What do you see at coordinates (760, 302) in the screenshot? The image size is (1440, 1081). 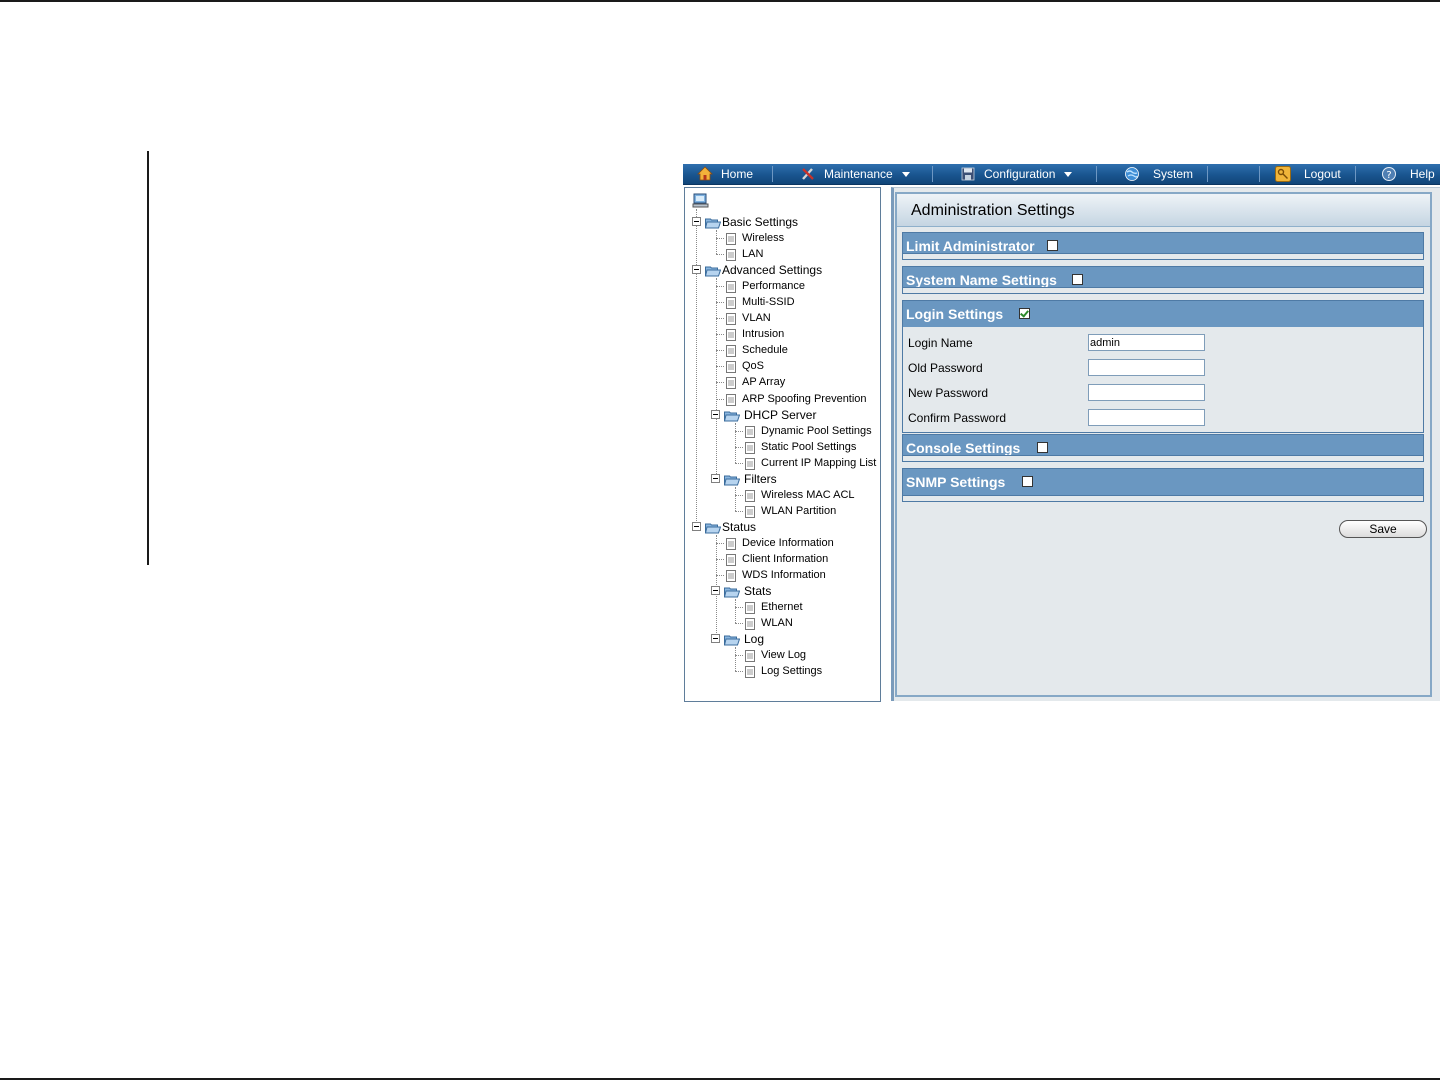 I see `tree-item-multi-ssid: Multi-SSID` at bounding box center [760, 302].